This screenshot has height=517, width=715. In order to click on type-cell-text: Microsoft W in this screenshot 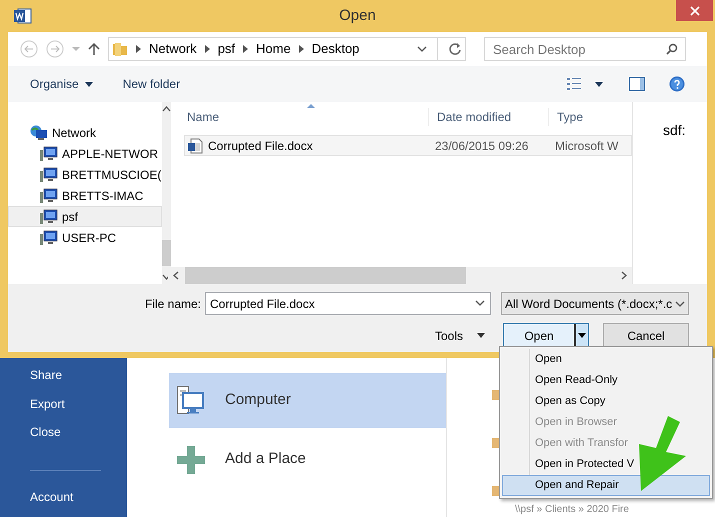, I will do `click(586, 146)`.